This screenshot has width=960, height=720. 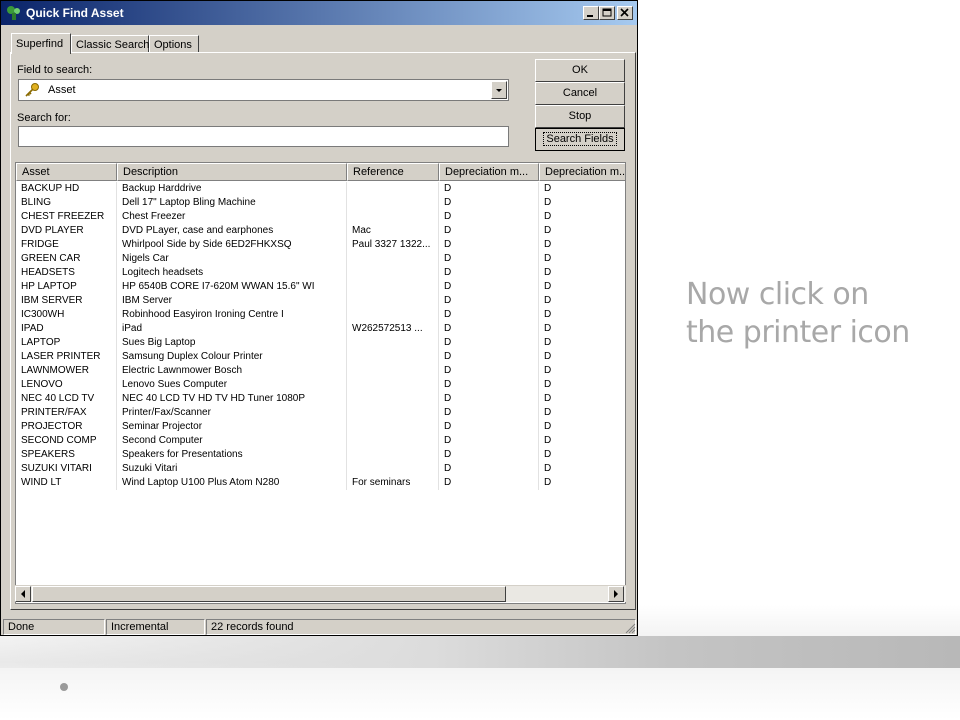 What do you see at coordinates (480, 694) in the screenshot?
I see `slide-decoration-footer` at bounding box center [480, 694].